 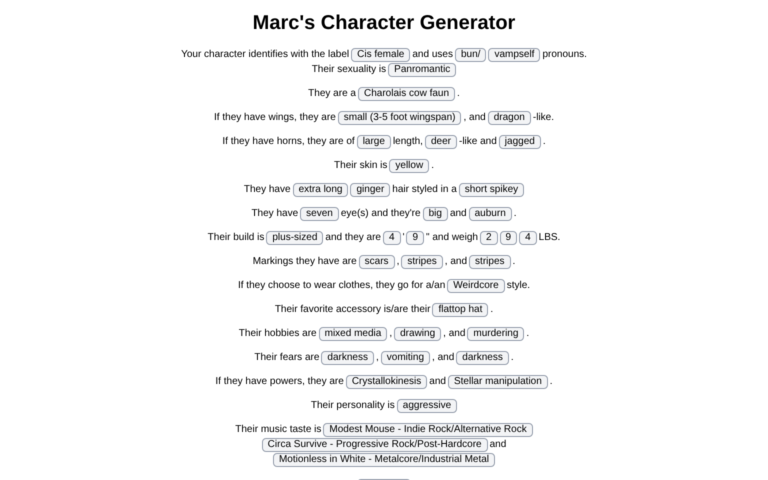 What do you see at coordinates (380, 55) in the screenshot?
I see `choice-button: Cis female` at bounding box center [380, 55].